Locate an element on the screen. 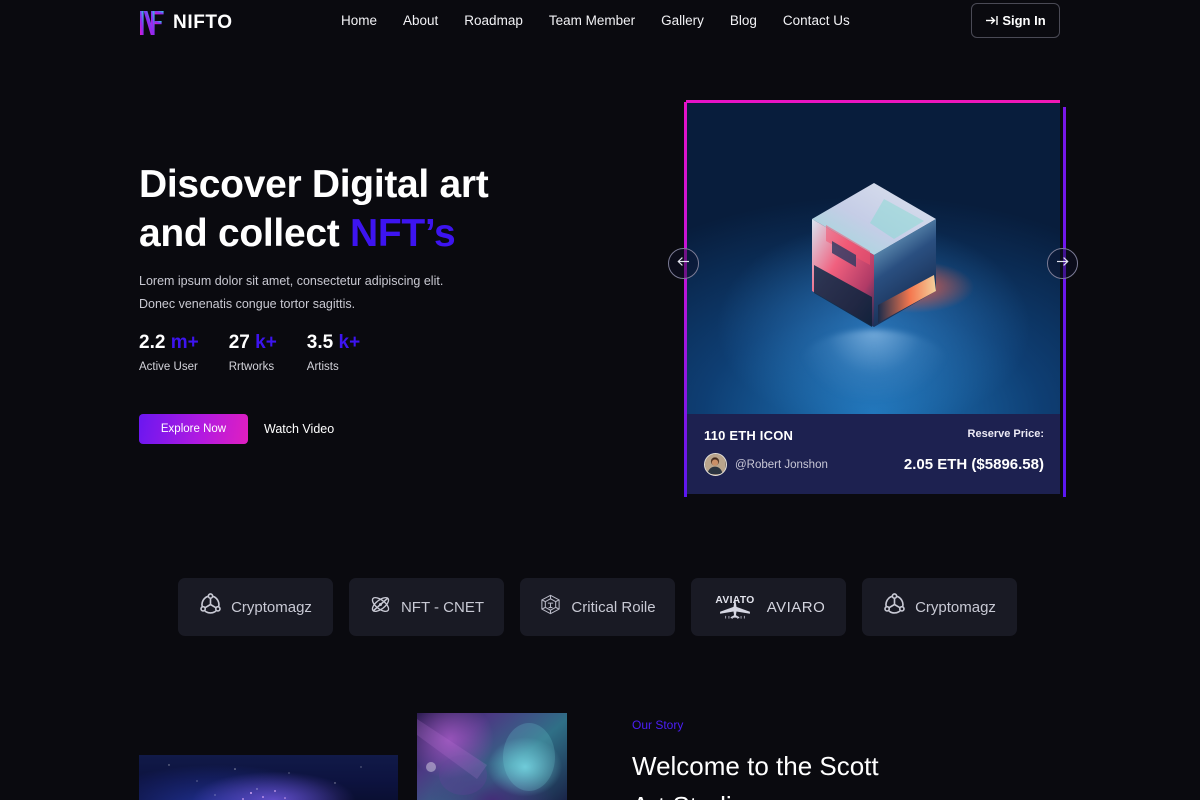  nav-item-contact-us: Contact Us is located at coordinates (816, 20).